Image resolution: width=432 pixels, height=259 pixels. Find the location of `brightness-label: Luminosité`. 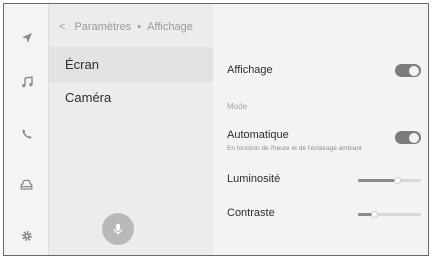

brightness-label: Luminosité is located at coordinates (254, 179).